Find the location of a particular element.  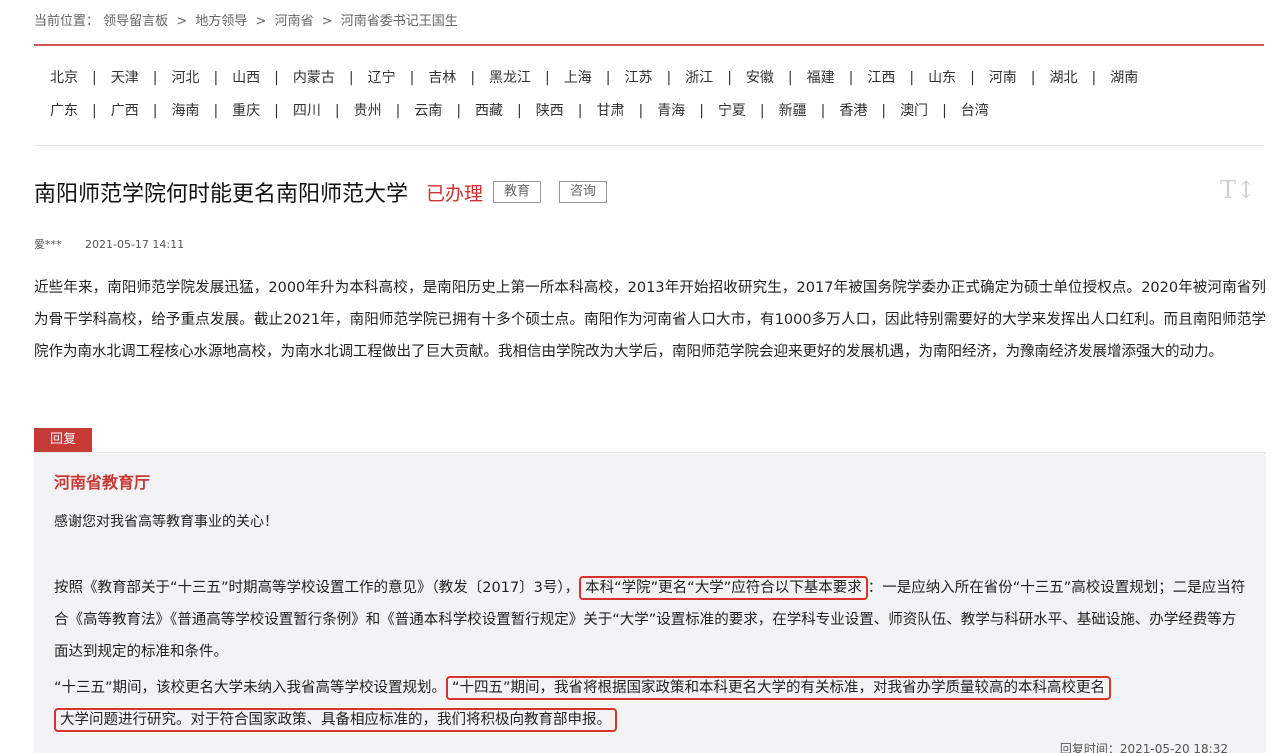

reply-org: 河南省教育厅 is located at coordinates (102, 482).